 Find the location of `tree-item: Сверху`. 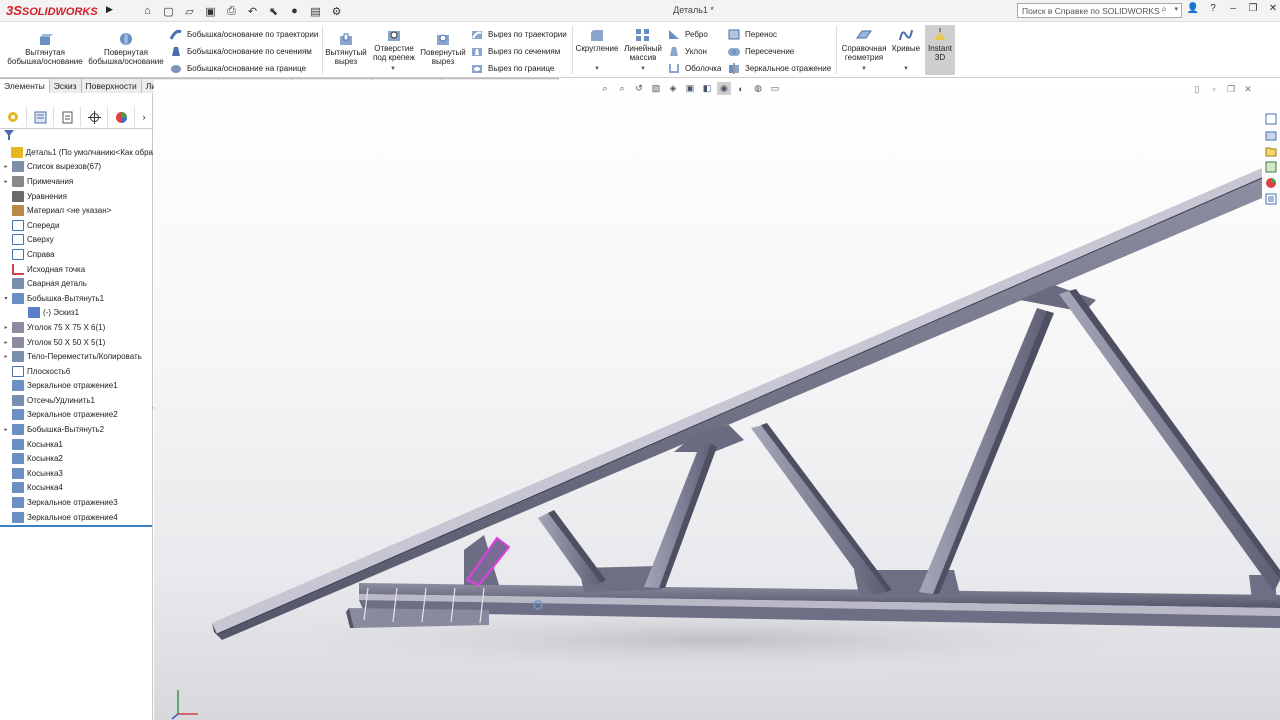

tree-item: Сверху is located at coordinates (76, 240).